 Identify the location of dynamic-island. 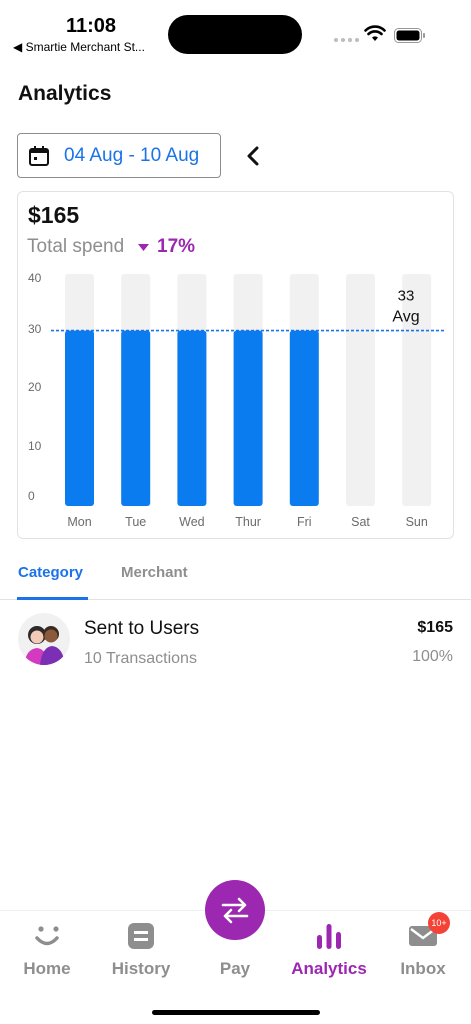
(235, 34).